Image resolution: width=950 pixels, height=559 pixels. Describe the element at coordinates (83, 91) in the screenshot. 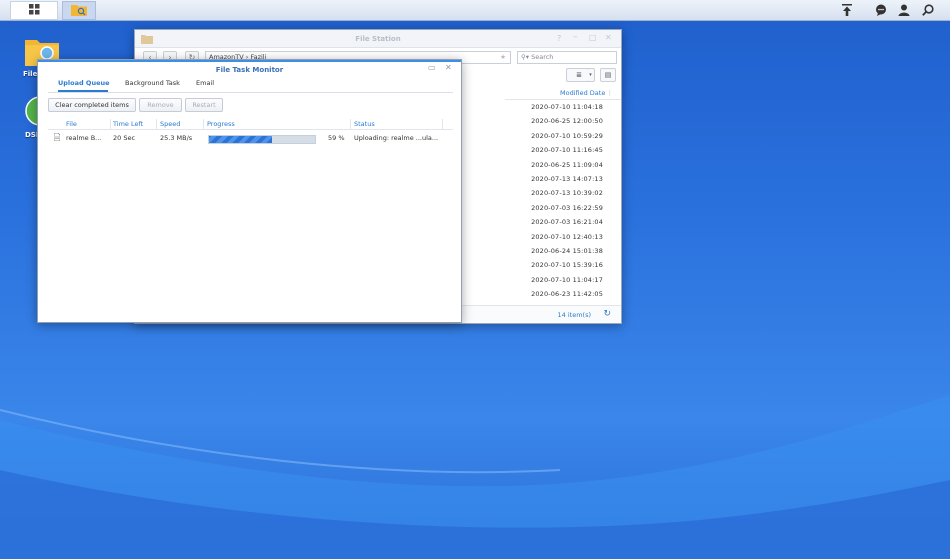

I see `active-tab-indicator` at that location.